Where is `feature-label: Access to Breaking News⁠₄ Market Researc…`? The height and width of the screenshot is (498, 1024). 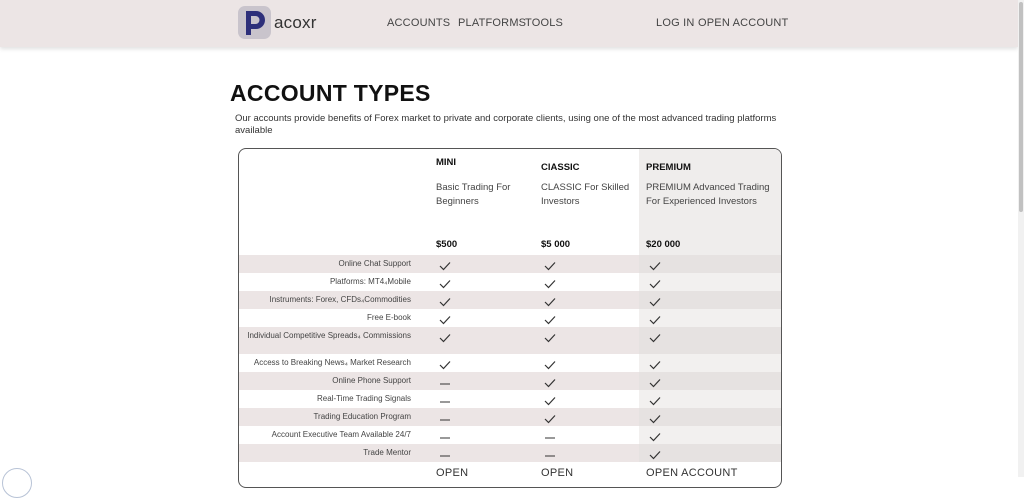
feature-label: Access to Breaking News⁠₄ Market Researc… is located at coordinates (332, 362).